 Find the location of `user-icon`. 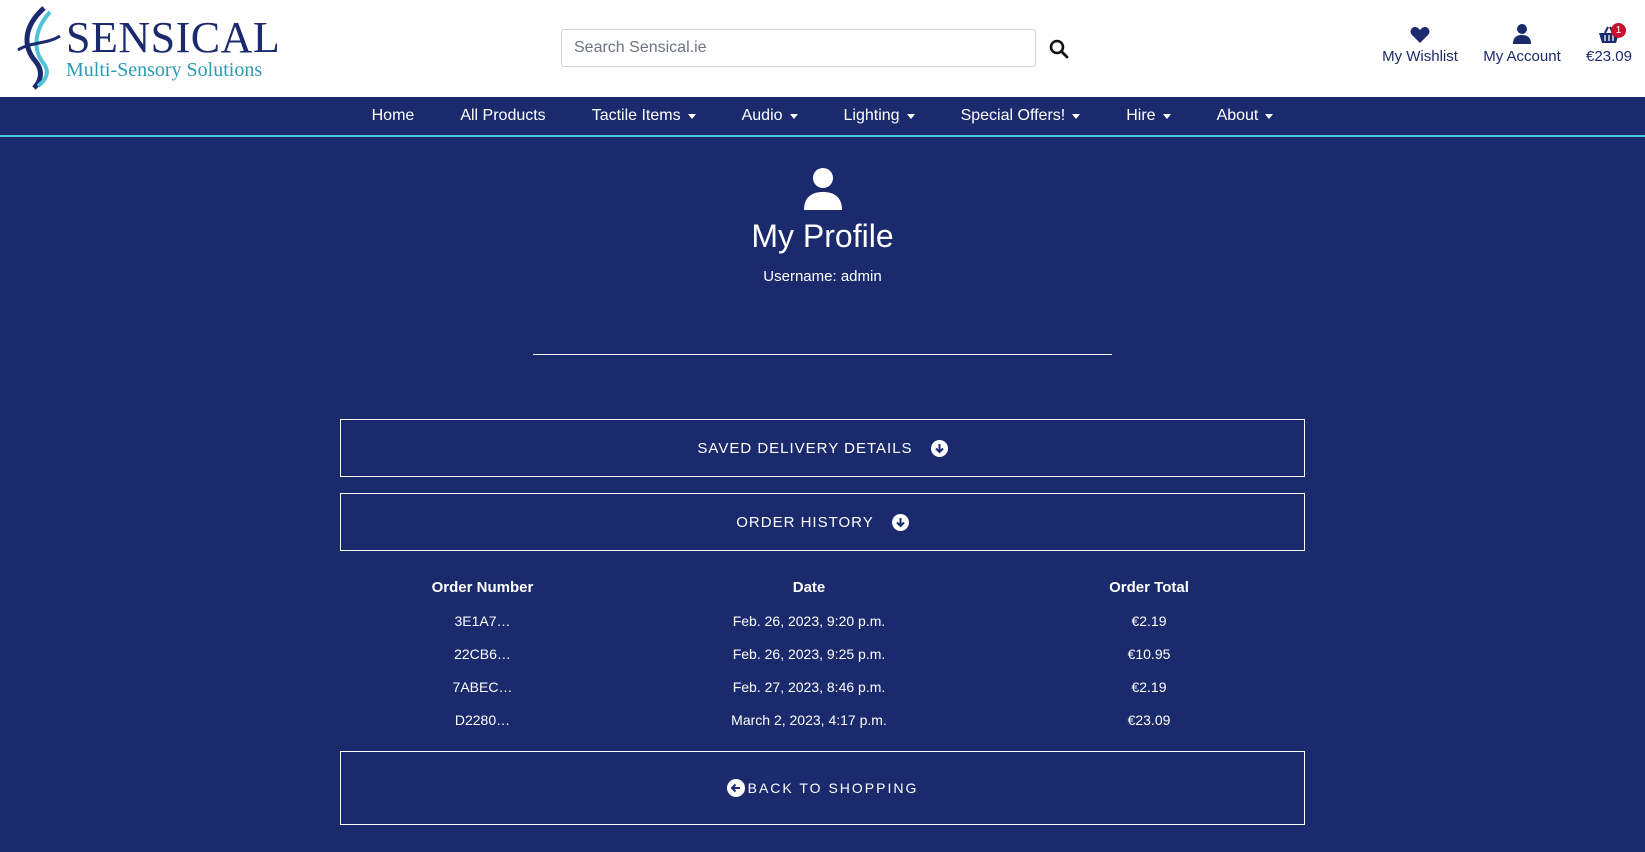

user-icon is located at coordinates (1522, 32).